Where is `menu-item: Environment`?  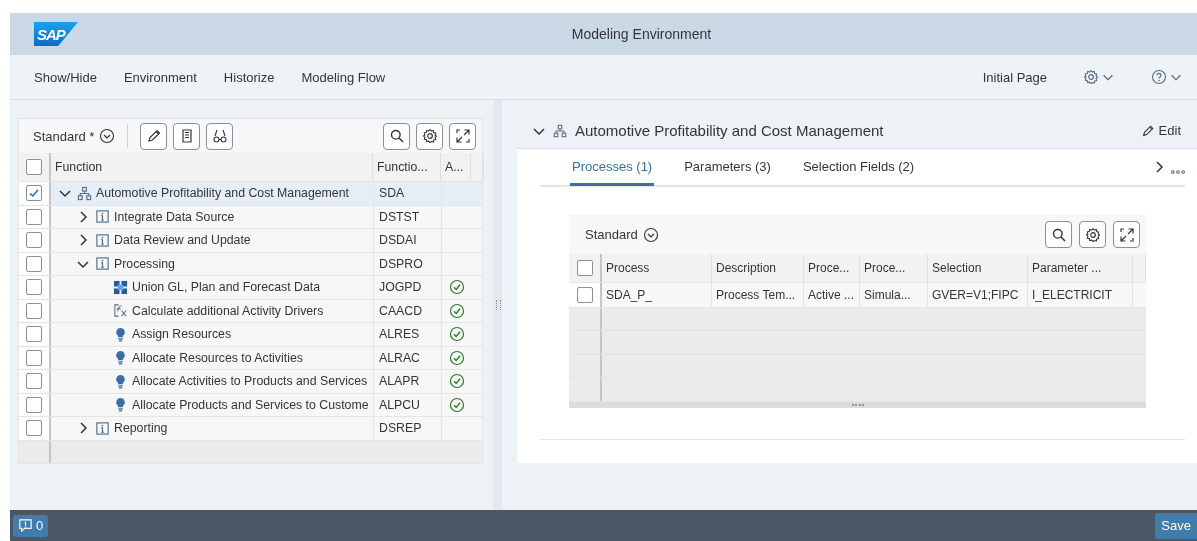 menu-item: Environment is located at coordinates (160, 77).